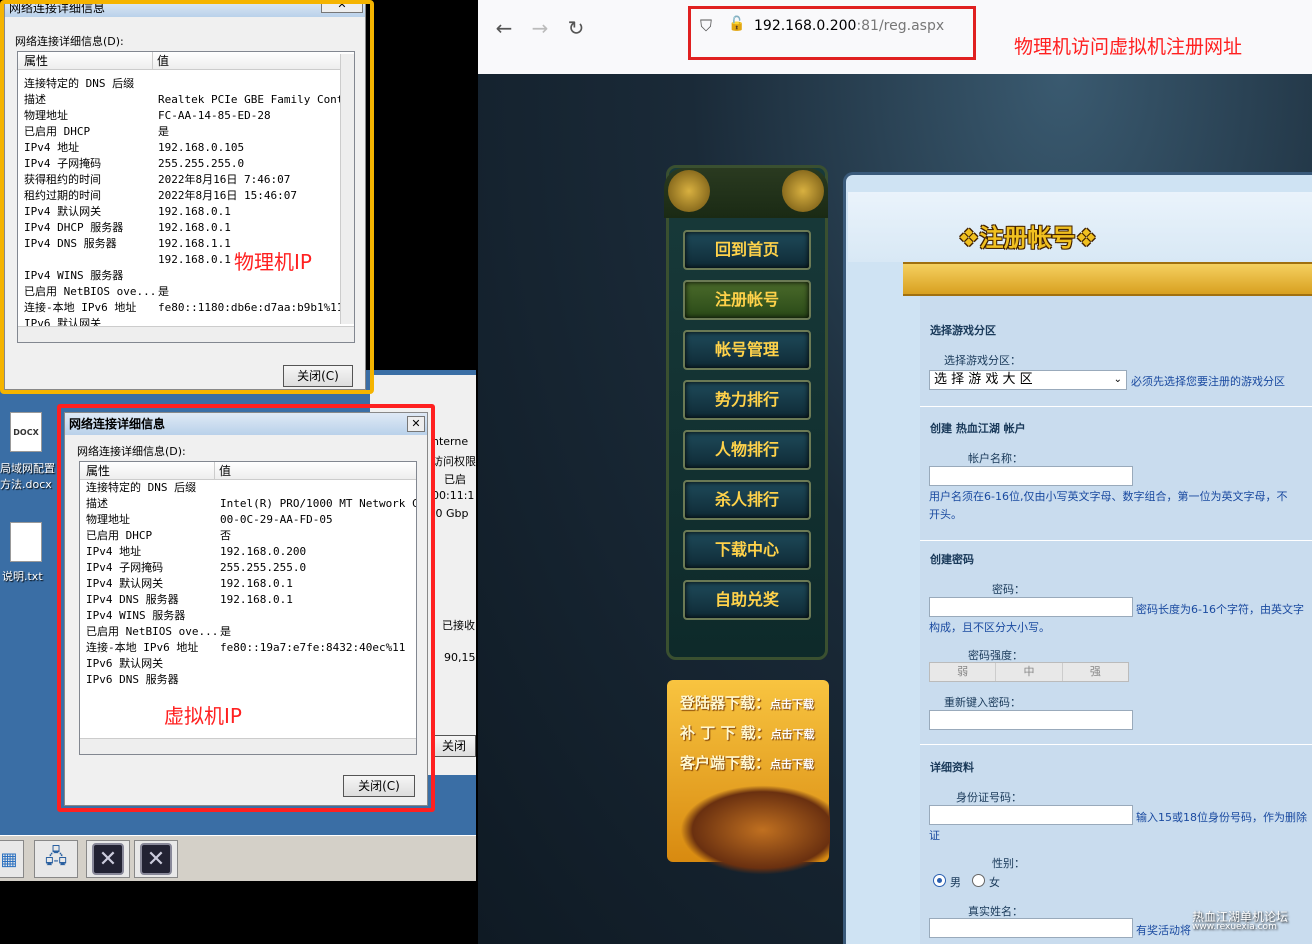 This screenshot has width=1312, height=944. What do you see at coordinates (203, 716) in the screenshot?
I see `vm-ip-annotation: 虚拟机IP` at bounding box center [203, 716].